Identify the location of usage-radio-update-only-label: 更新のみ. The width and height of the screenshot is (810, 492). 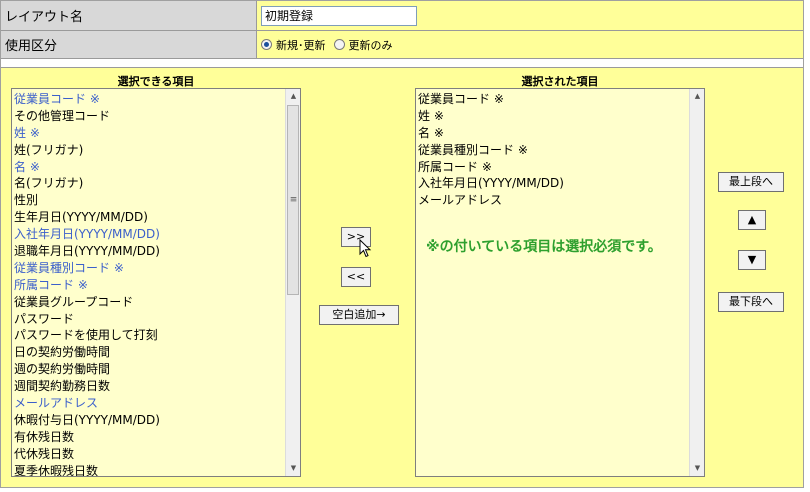
(370, 45).